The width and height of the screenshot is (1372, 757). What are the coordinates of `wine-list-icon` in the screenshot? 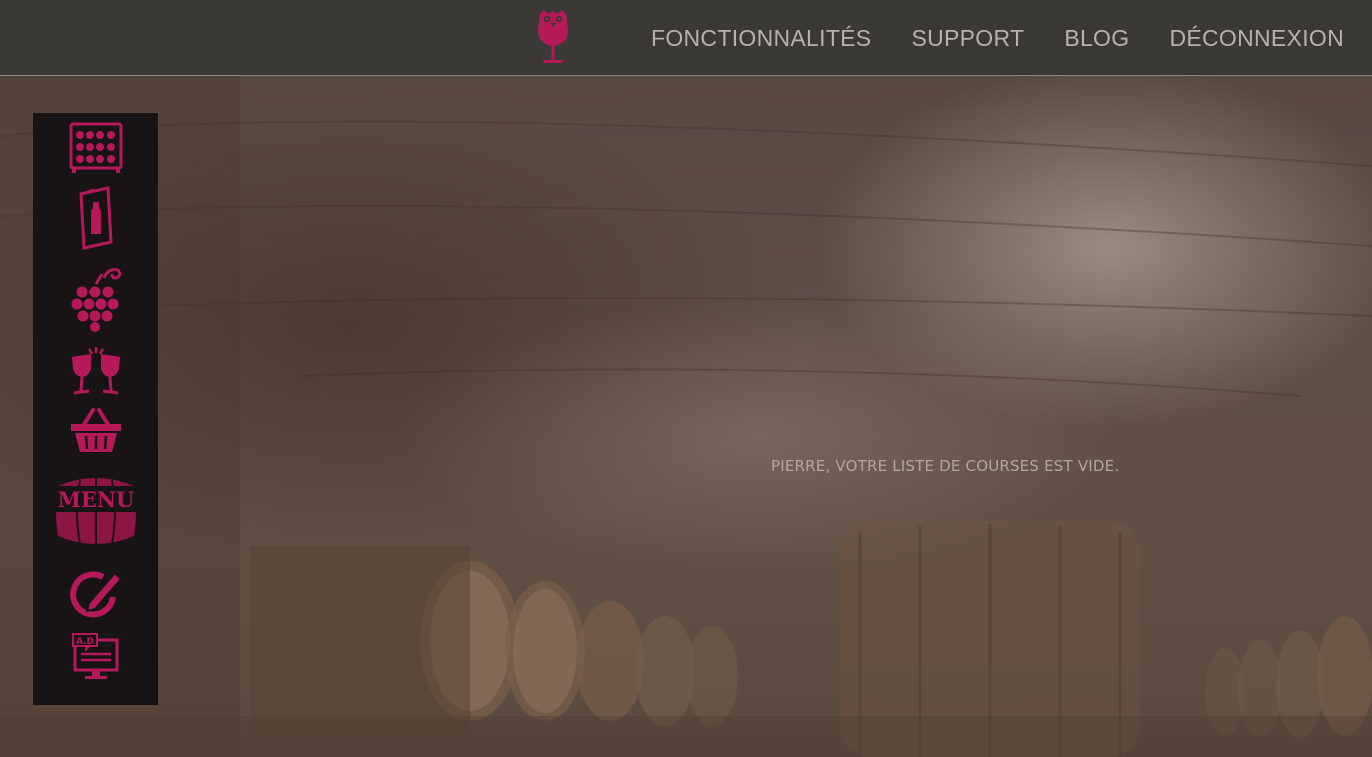 It's located at (95, 218).